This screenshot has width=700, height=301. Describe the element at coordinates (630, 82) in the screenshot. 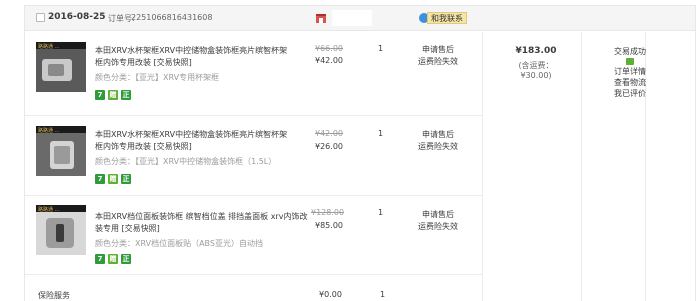

I see `view-logistics-link: 查看物流` at that location.